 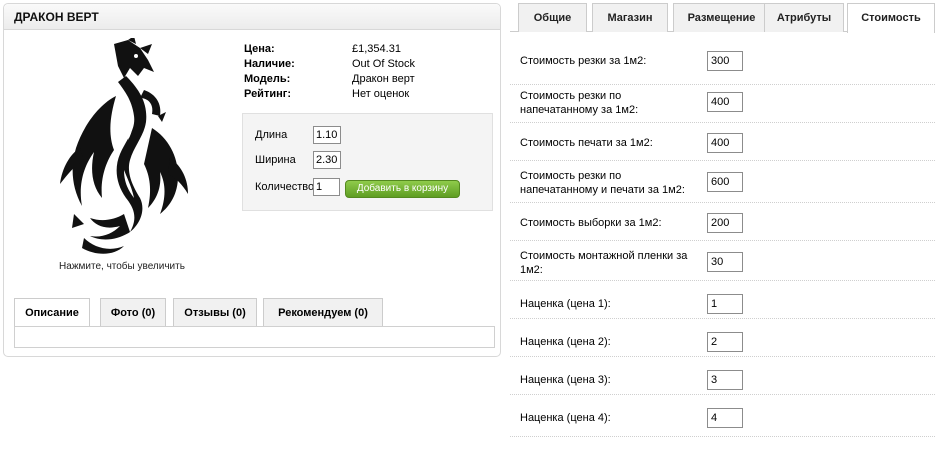 I want to click on markup-4-input, so click(x=725, y=418).